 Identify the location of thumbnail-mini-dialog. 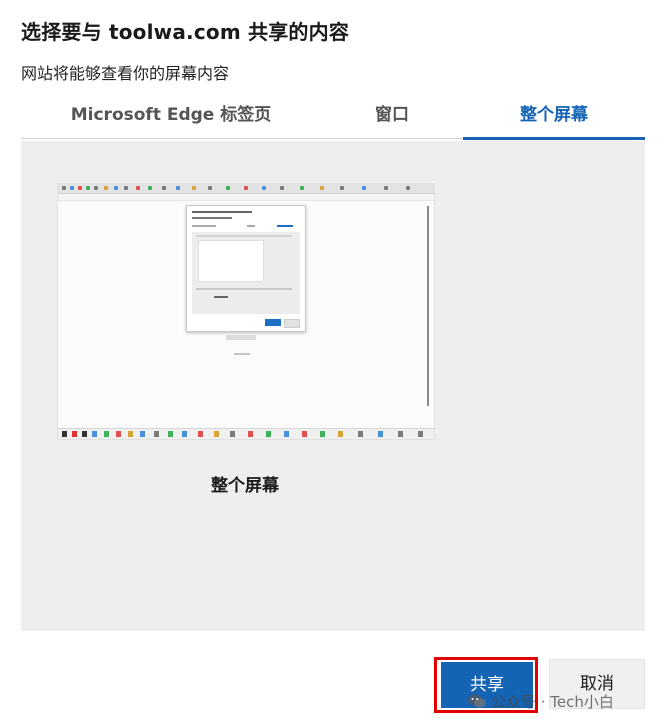
(246, 268).